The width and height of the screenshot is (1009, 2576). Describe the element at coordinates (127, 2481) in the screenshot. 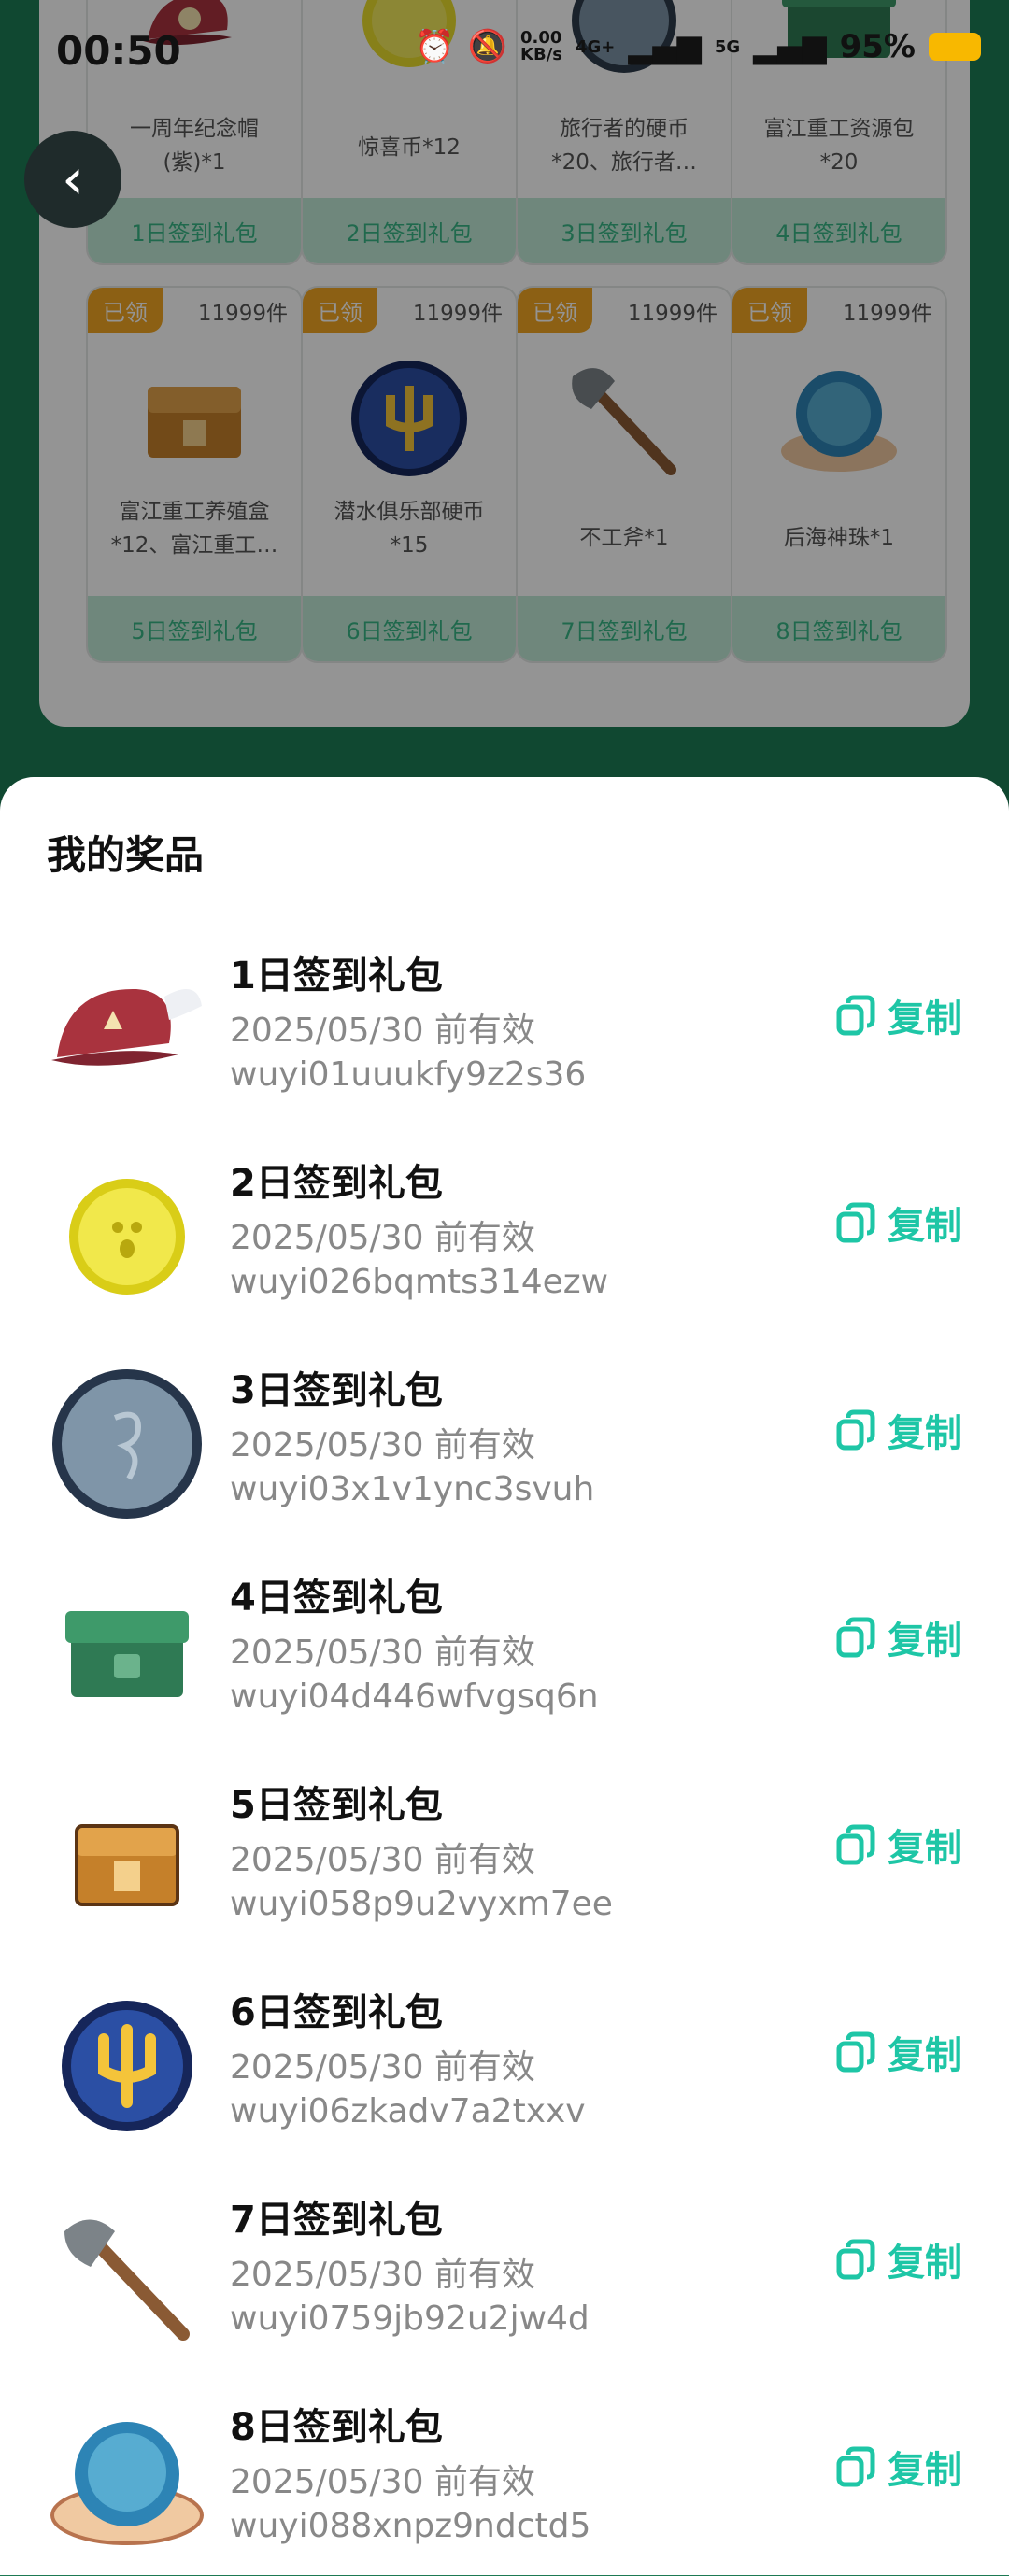

I see `pearl-icon` at that location.